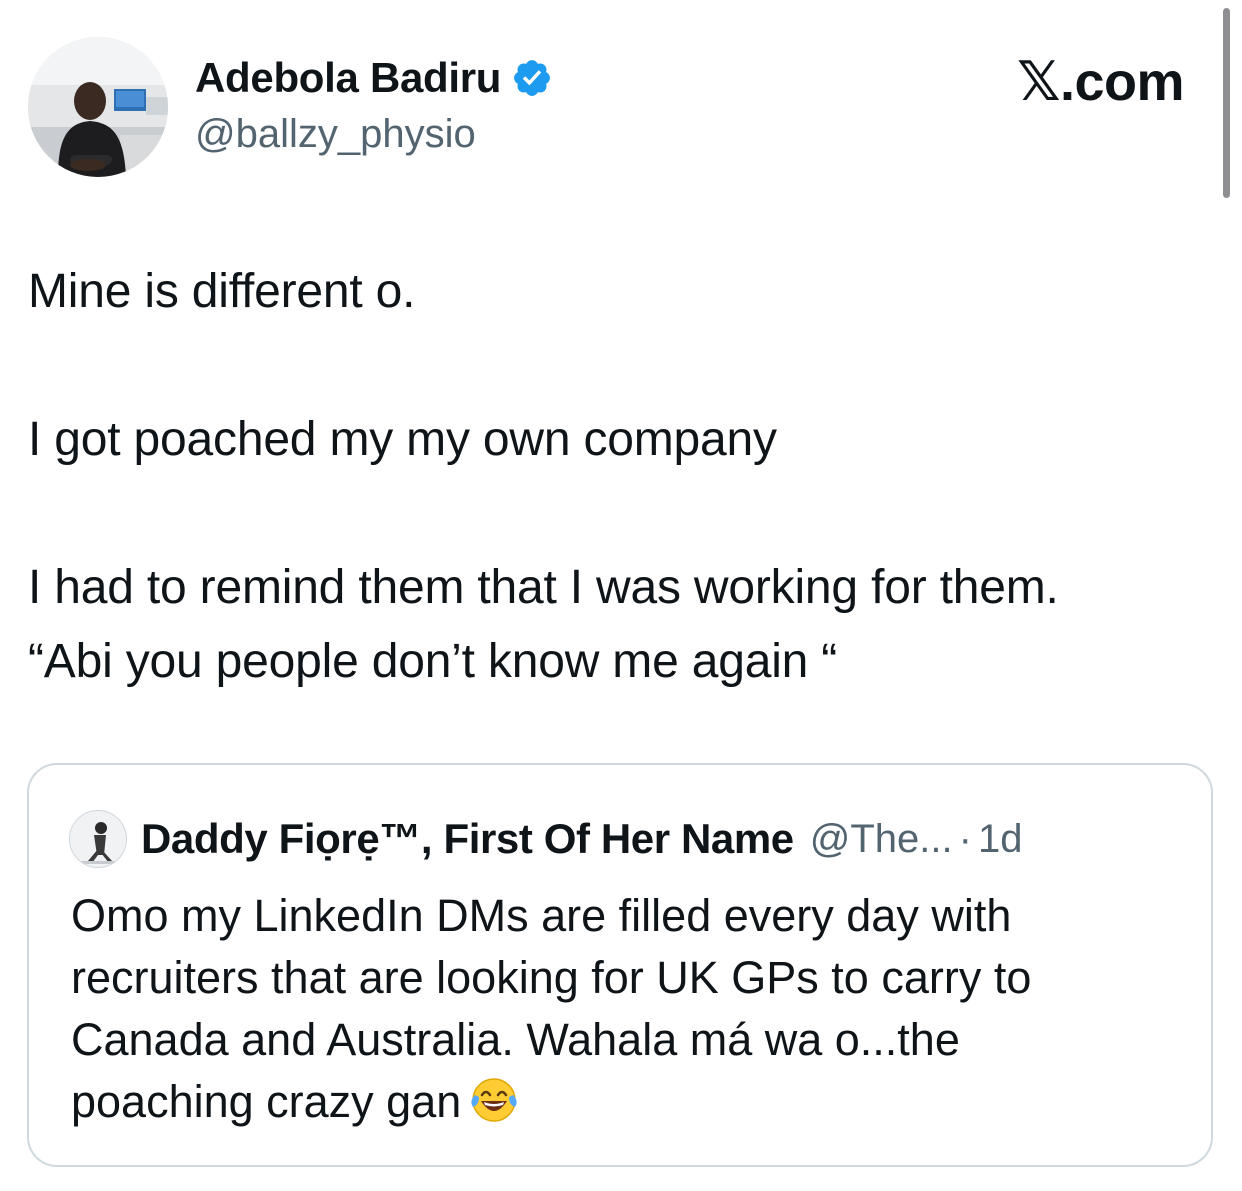 This screenshot has height=1191, width=1242. Describe the element at coordinates (266, 1101) in the screenshot. I see `quoted-text-line: poaching crazy gan` at that location.